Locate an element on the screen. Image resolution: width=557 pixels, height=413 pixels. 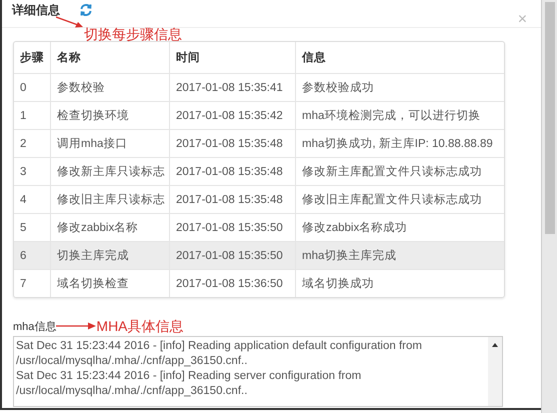
column-header: 时间 is located at coordinates (232, 57).